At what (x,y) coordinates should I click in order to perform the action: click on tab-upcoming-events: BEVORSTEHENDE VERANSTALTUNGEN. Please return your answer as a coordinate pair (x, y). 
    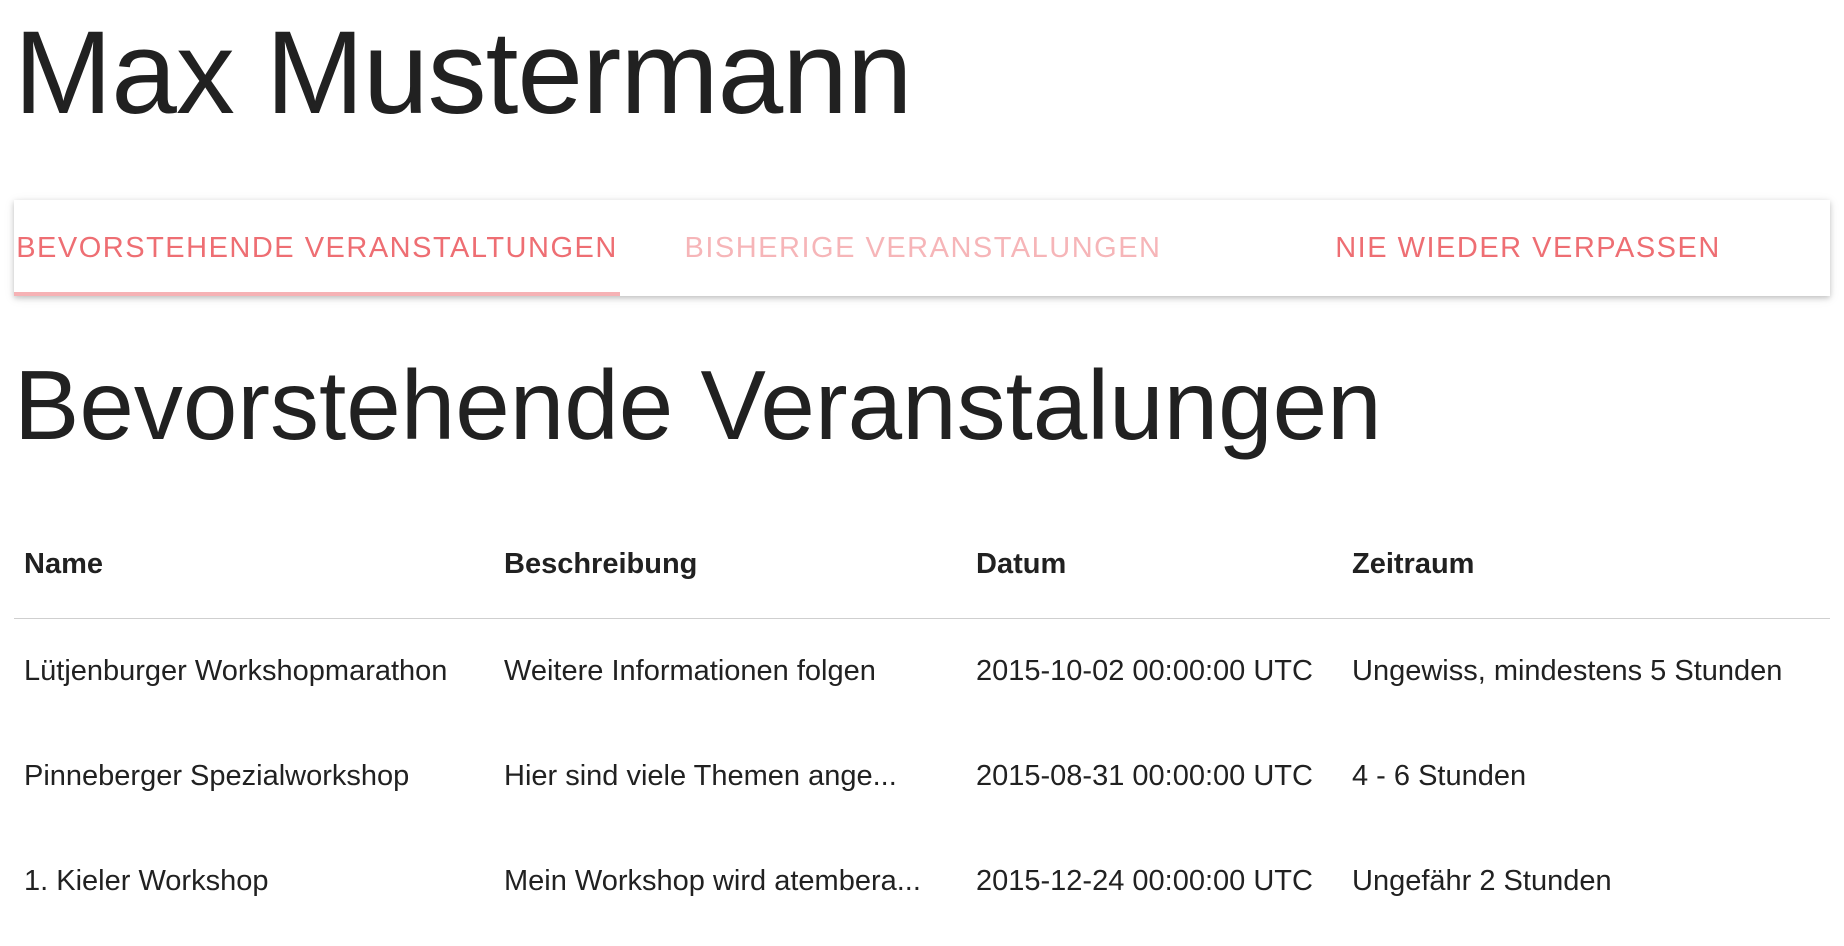
    Looking at the image, I should click on (317, 248).